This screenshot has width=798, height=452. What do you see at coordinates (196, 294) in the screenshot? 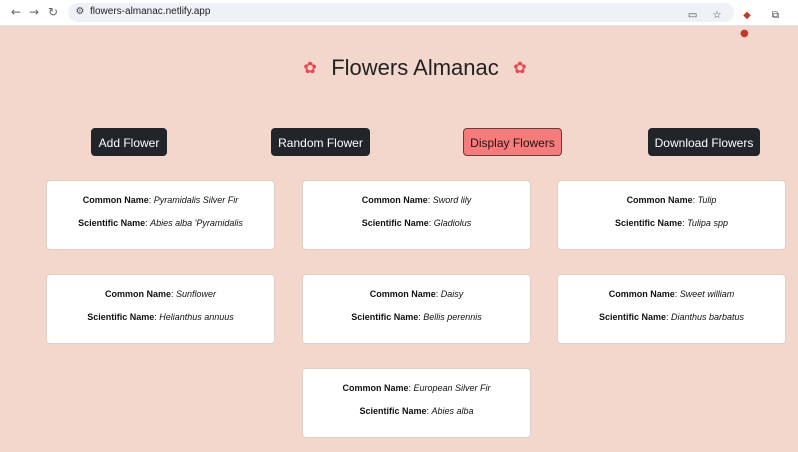
I see `common-name-value: Sunflower` at bounding box center [196, 294].